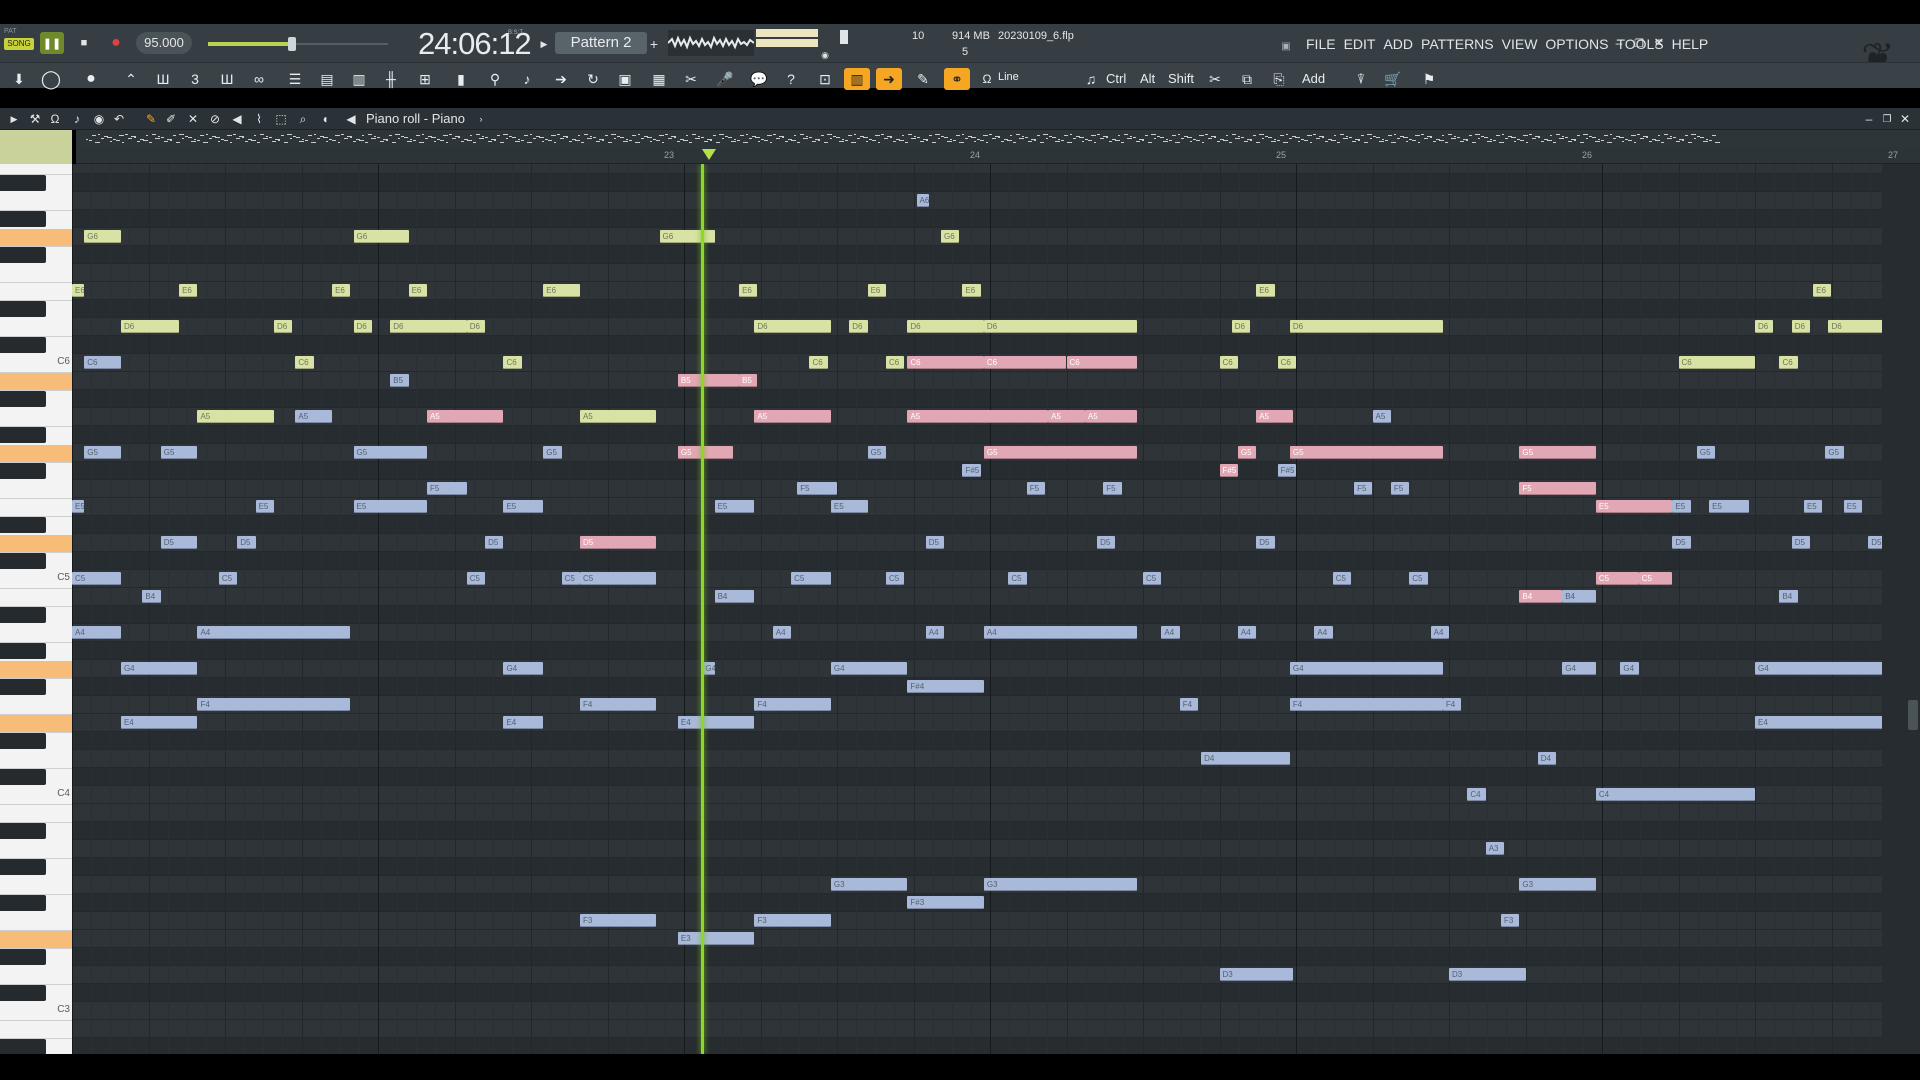 This screenshot has height=1080, width=1920. I want to click on note-icon: ♪, so click(77, 119).